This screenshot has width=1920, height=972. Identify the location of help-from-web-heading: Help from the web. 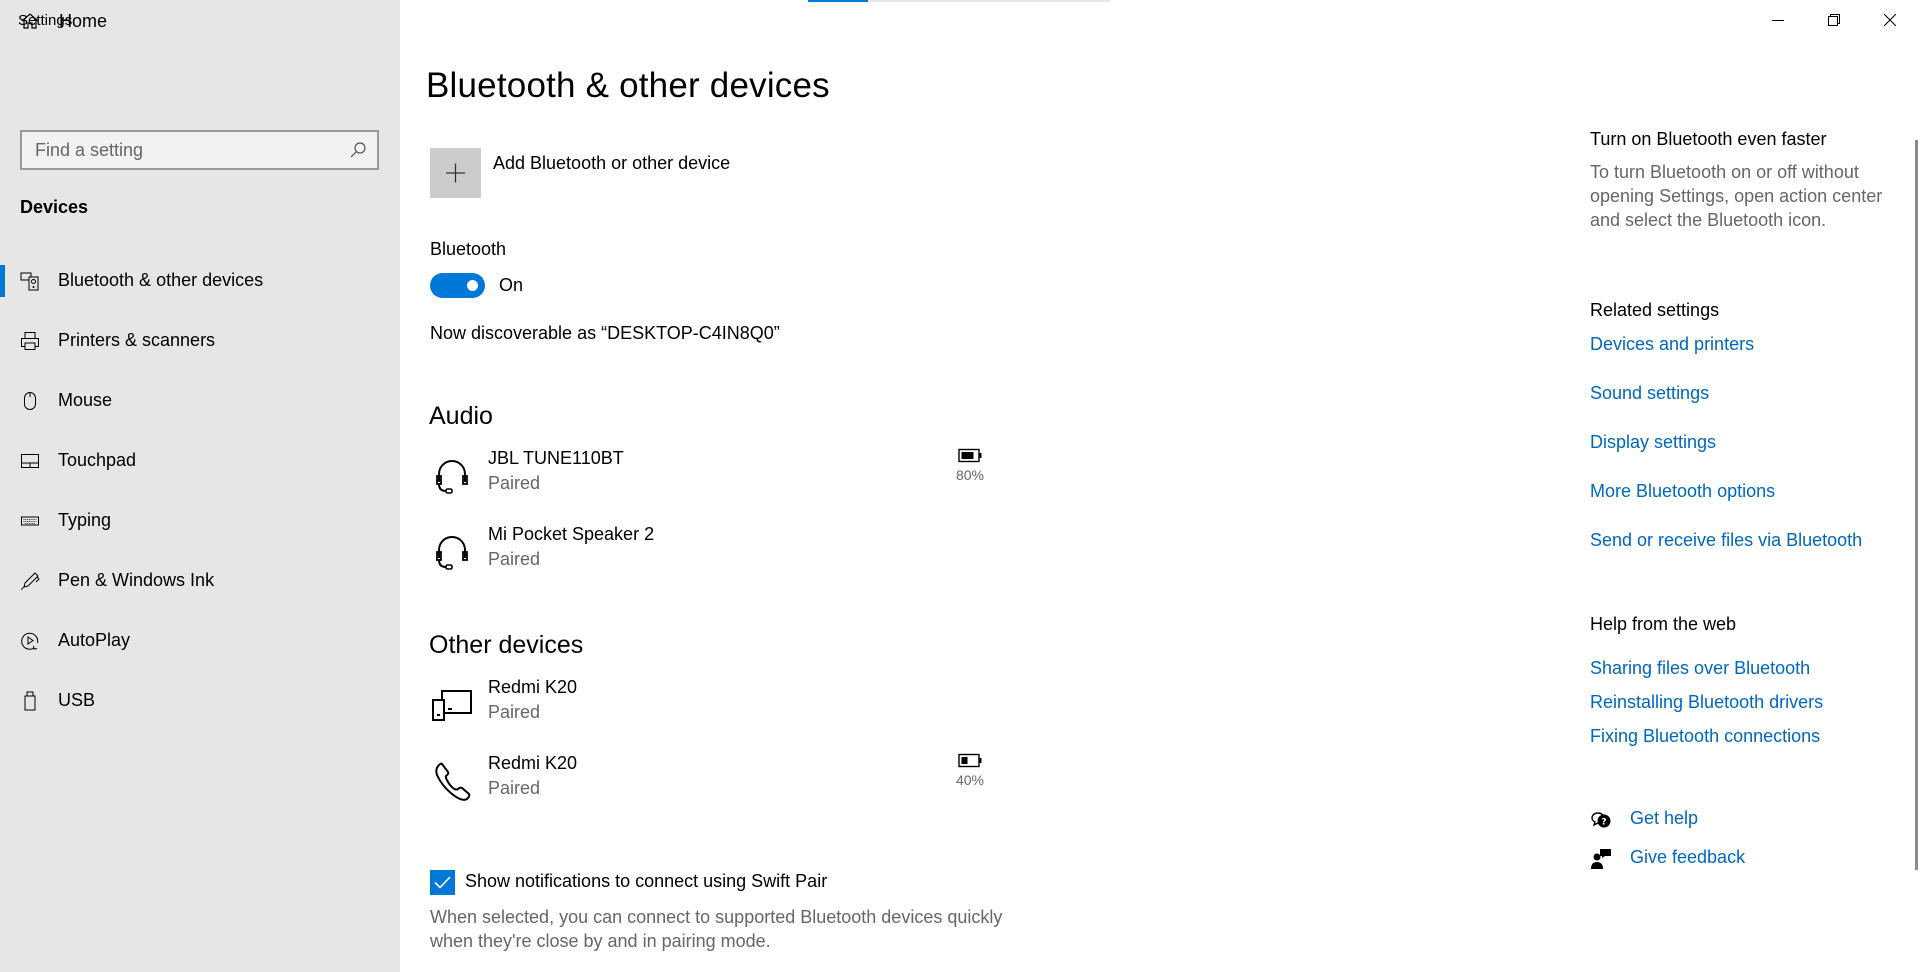
(1663, 624).